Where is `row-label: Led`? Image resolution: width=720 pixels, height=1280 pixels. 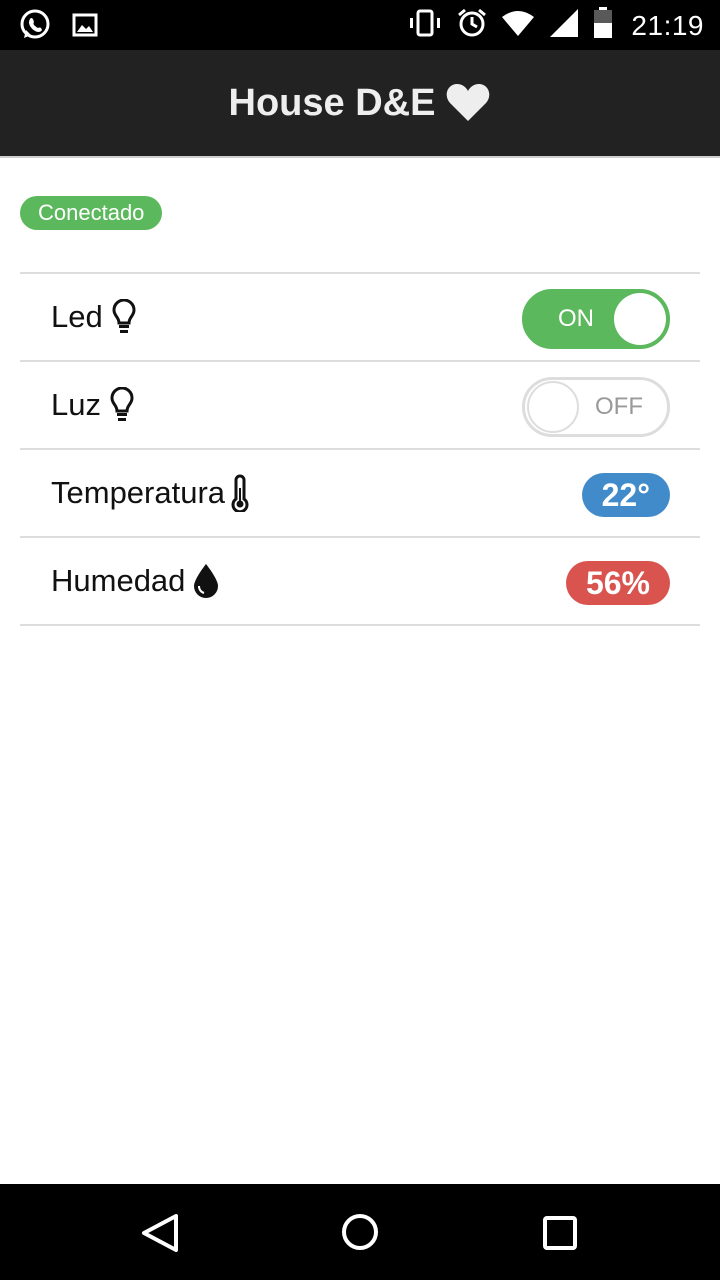
row-label: Led is located at coordinates (77, 316).